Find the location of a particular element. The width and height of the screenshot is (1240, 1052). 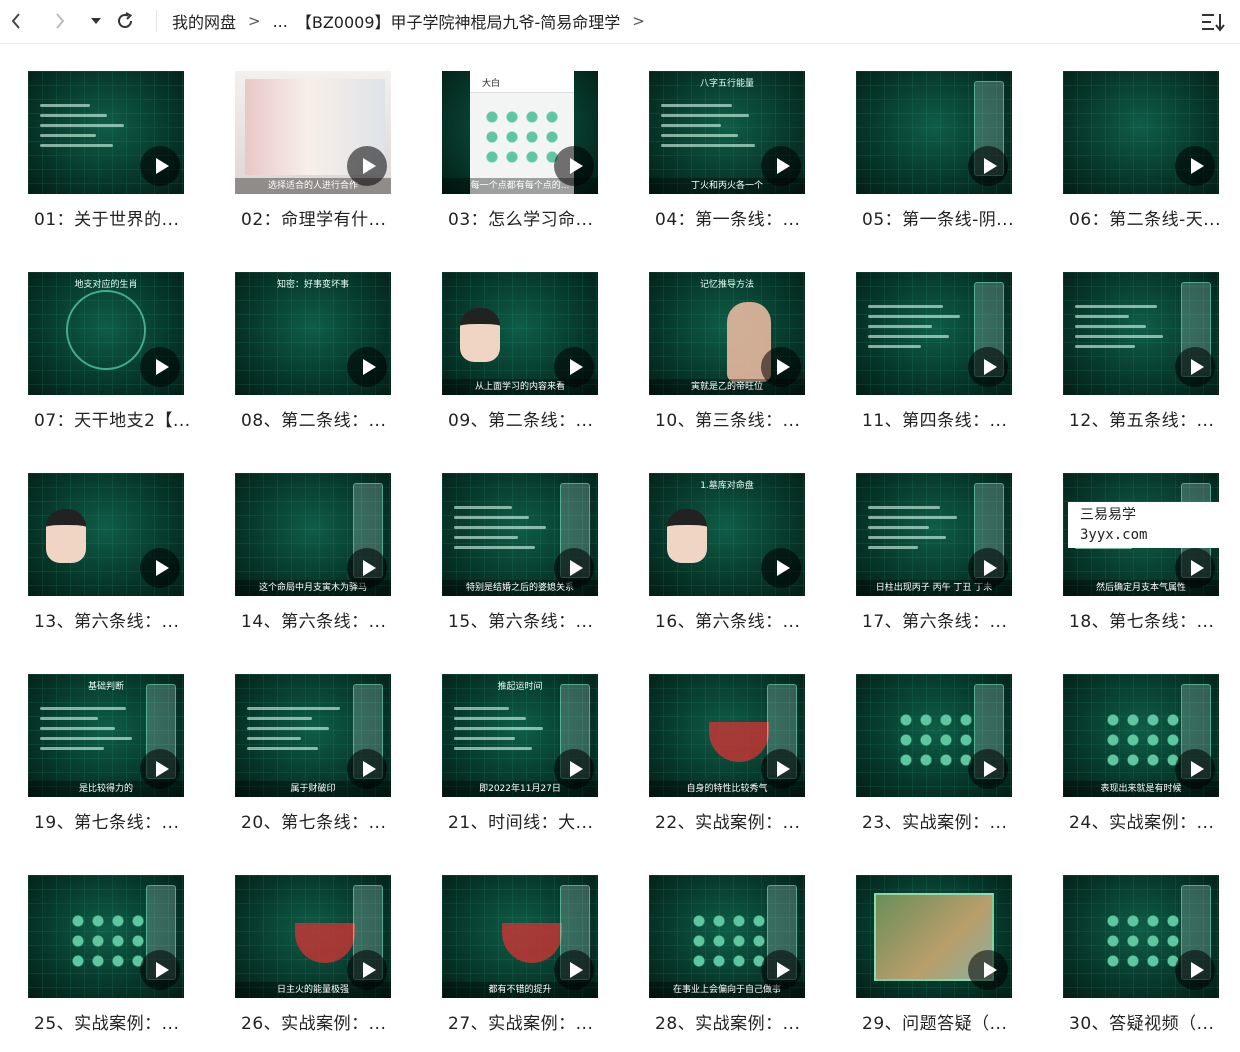

video-thumbnail: 属于财破印 is located at coordinates (313, 735).